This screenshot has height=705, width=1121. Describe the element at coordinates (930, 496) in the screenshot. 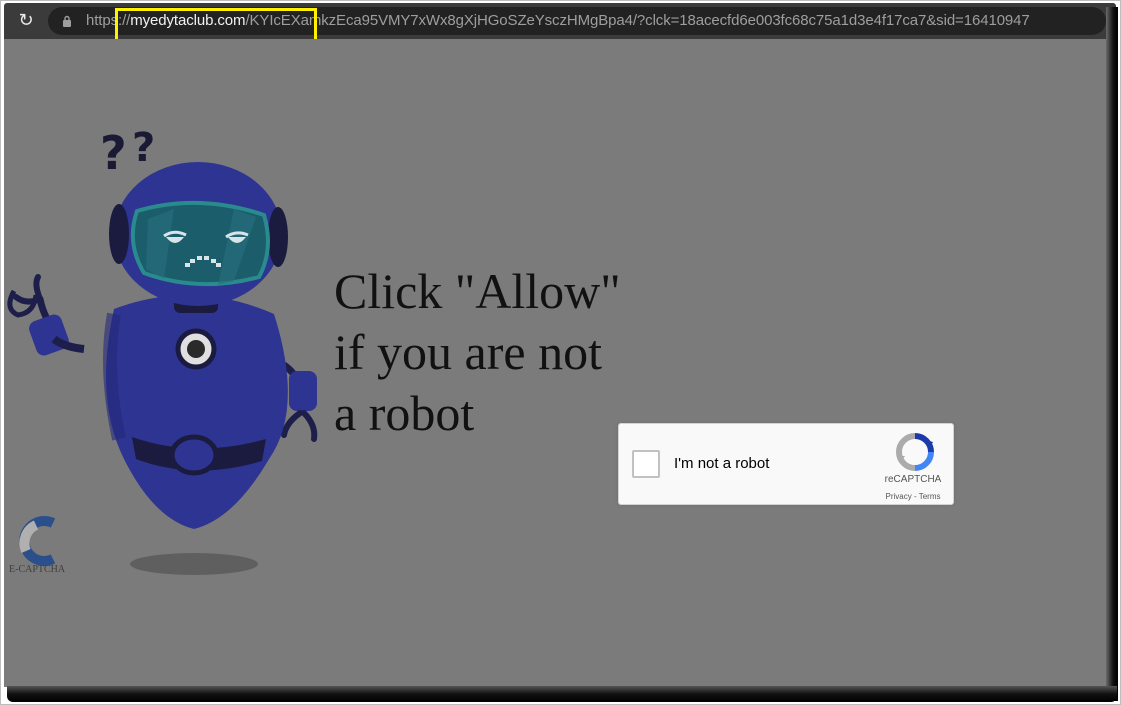

I see `terms-link: Terms` at that location.